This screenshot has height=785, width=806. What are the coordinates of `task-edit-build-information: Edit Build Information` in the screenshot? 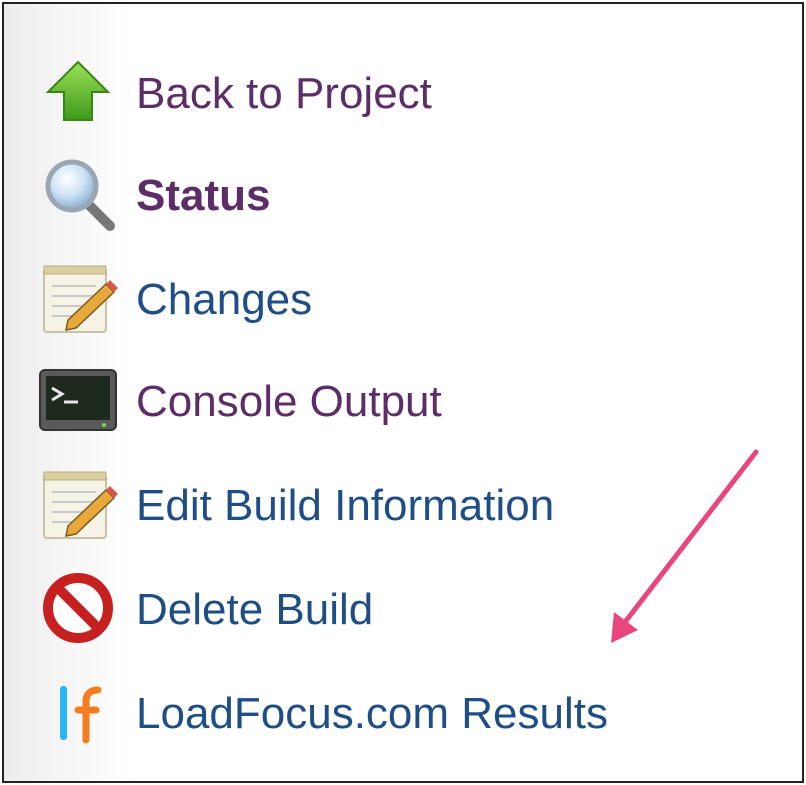 It's located at (403, 506).